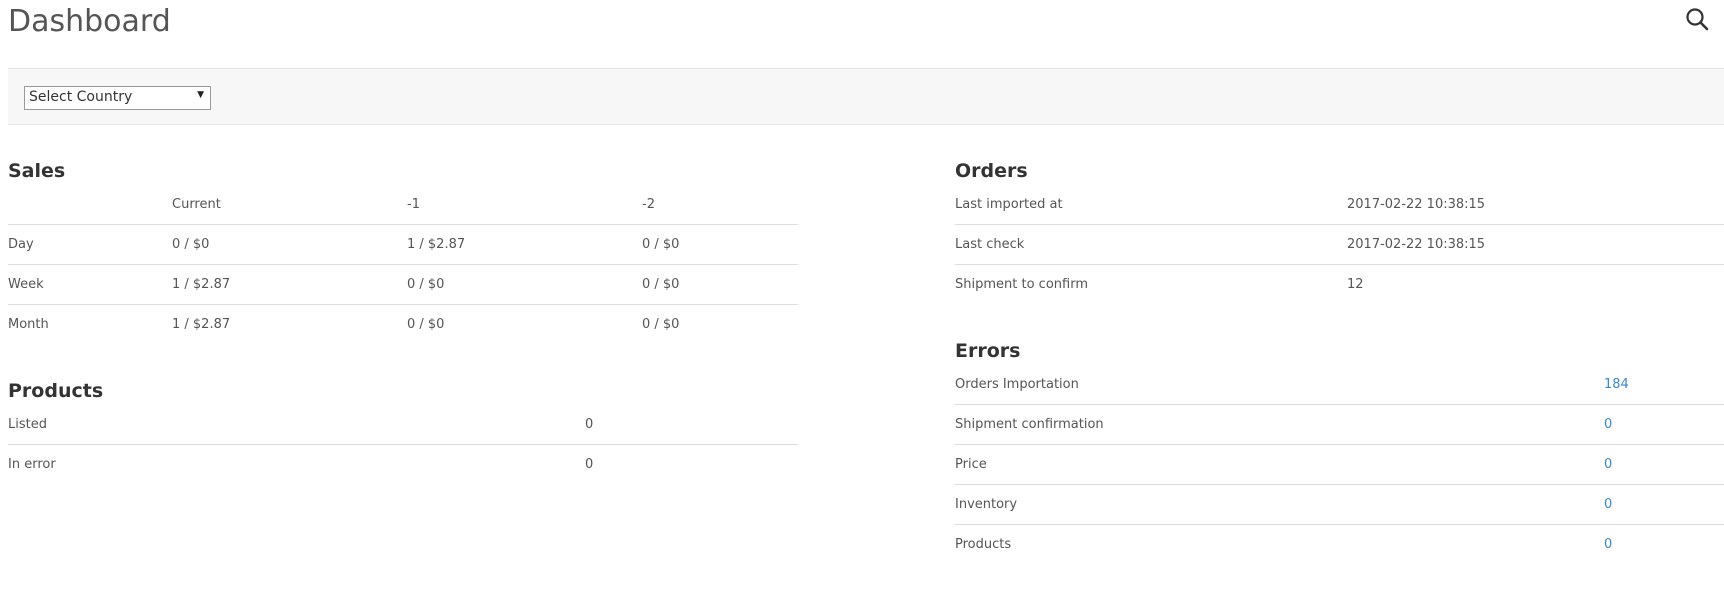 Image resolution: width=1724 pixels, height=612 pixels. I want to click on errors-row-label: Shipment confirmation, so click(1029, 424).